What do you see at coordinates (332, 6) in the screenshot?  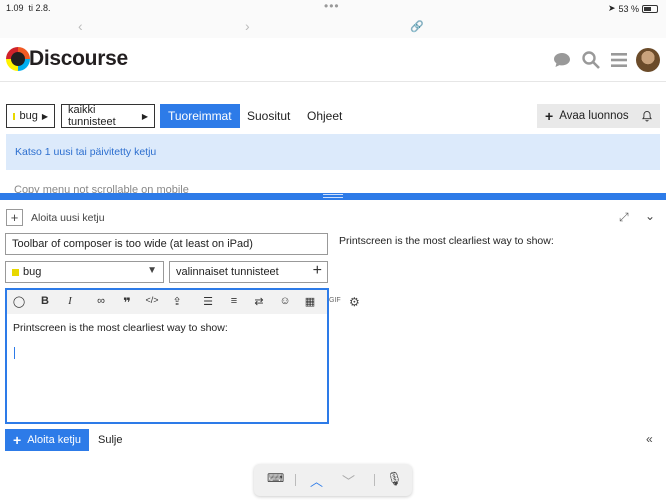 I see `more-dots-icon: •••` at bounding box center [332, 6].